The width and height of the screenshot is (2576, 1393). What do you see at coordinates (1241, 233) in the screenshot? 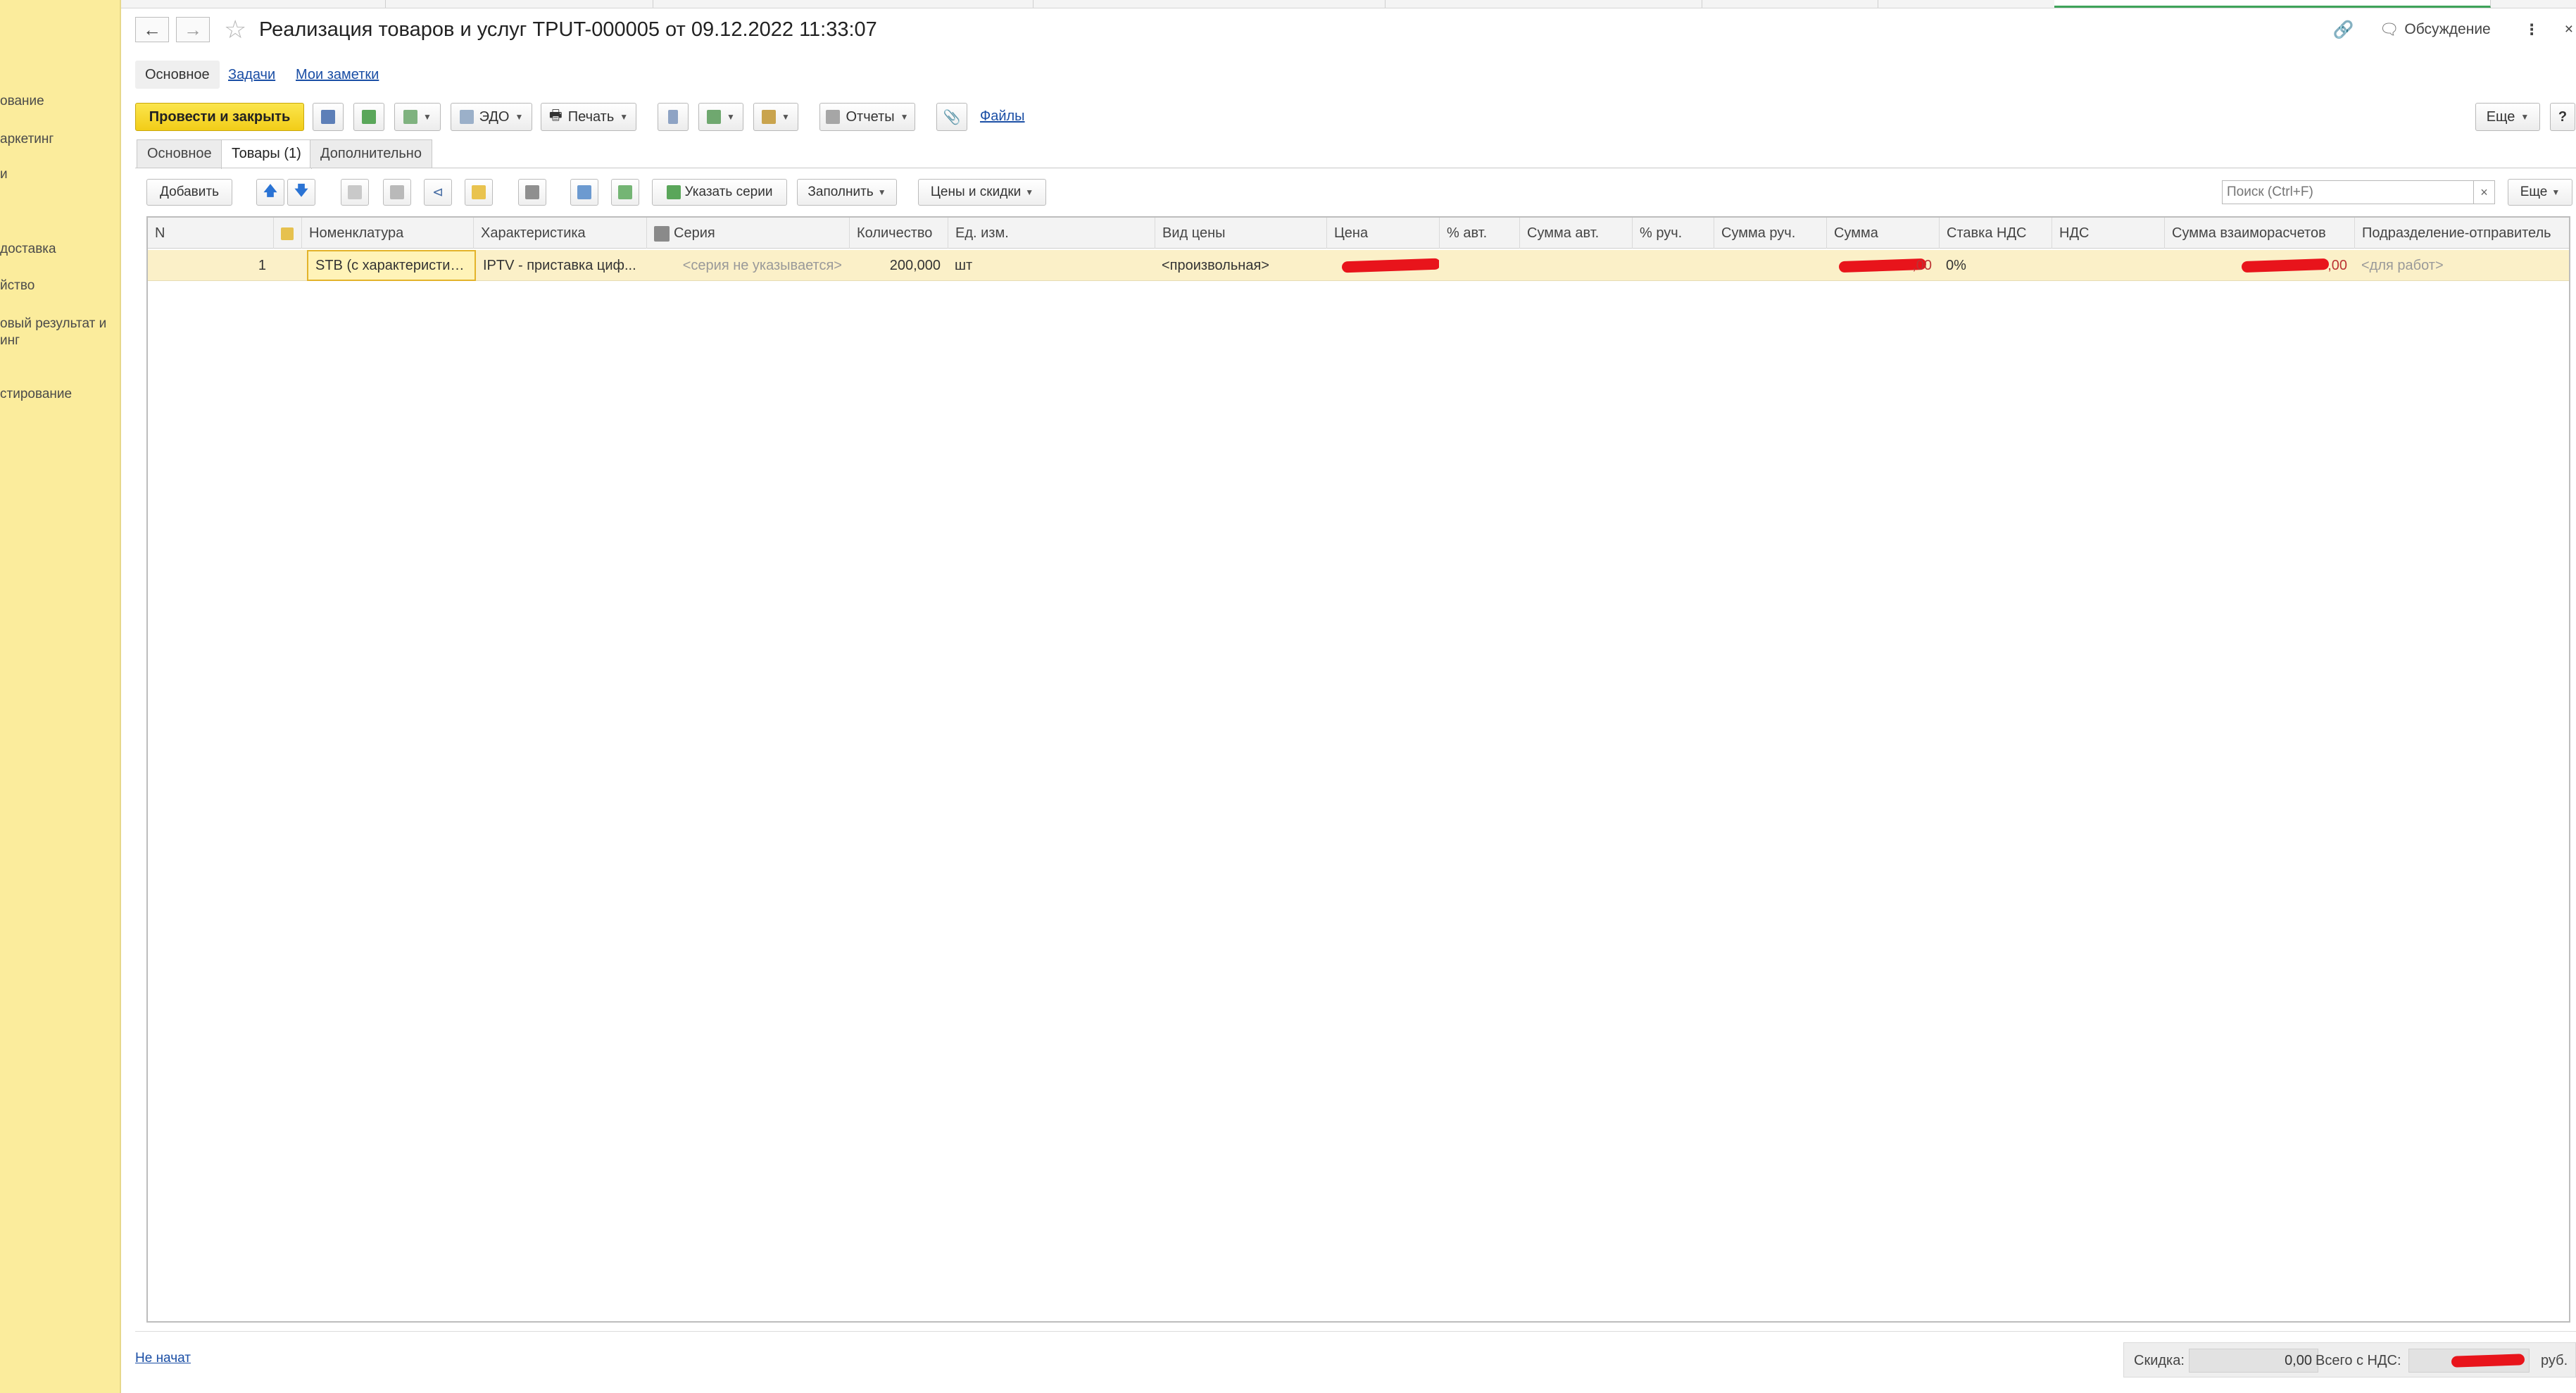
I see `column-header-price-type: Вид цены` at bounding box center [1241, 233].